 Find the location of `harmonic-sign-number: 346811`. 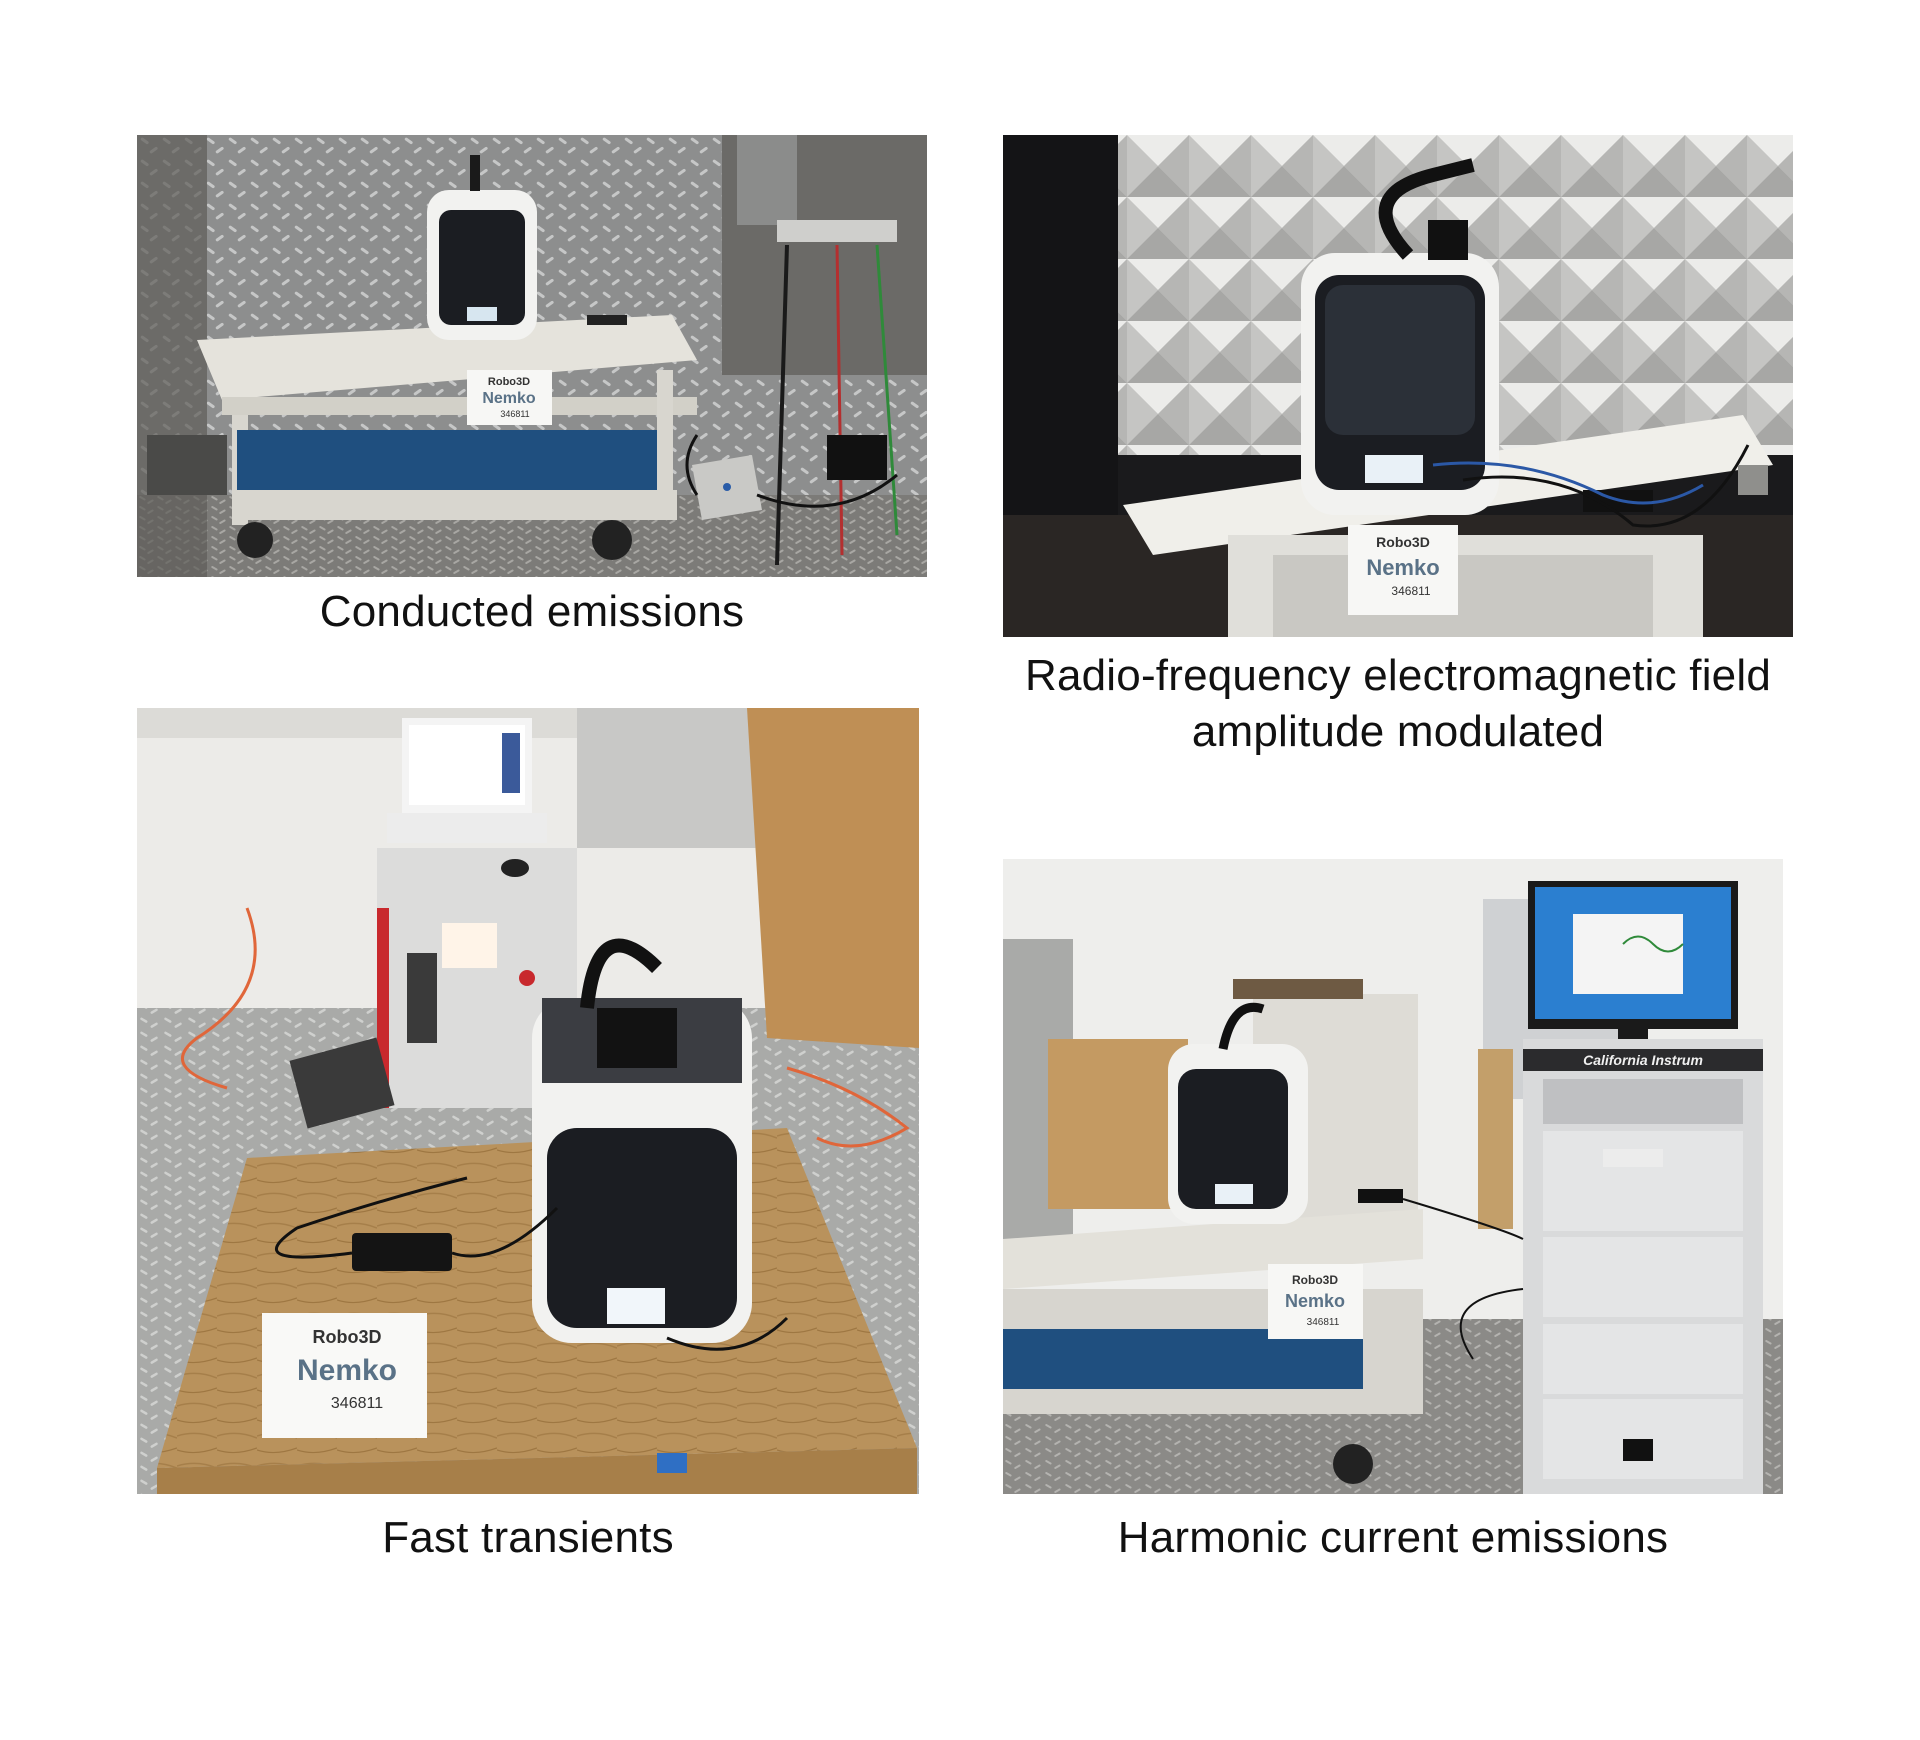

harmonic-sign-number: 346811 is located at coordinates (1323, 1322).